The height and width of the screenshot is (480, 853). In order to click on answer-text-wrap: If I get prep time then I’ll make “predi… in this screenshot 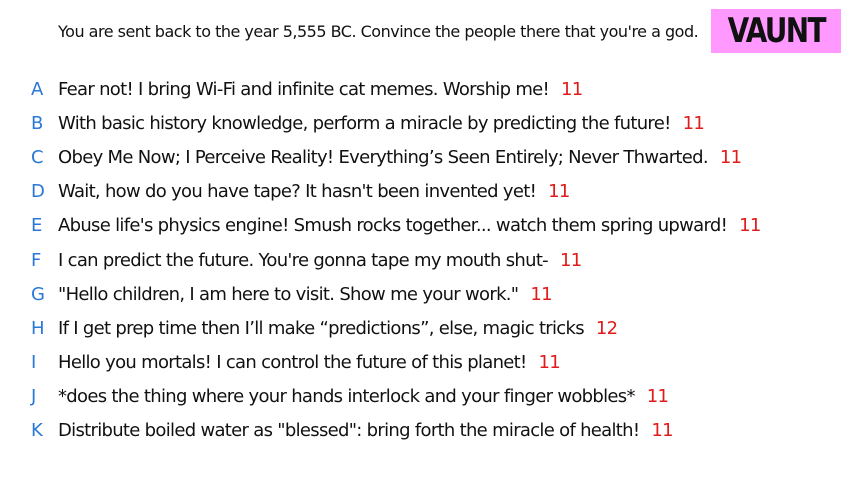, I will do `click(338, 328)`.